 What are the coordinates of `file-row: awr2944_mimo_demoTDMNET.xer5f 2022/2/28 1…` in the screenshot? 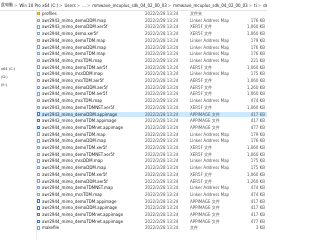 It's located at (152, 154).